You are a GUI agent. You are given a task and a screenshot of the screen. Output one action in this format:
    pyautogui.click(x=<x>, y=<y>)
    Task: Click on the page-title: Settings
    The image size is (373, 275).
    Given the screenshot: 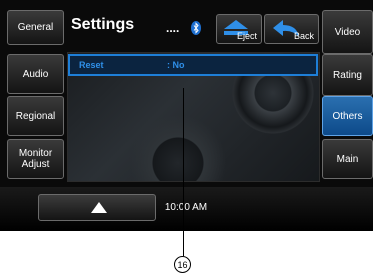 What is the action you would take?
    pyautogui.click(x=103, y=24)
    